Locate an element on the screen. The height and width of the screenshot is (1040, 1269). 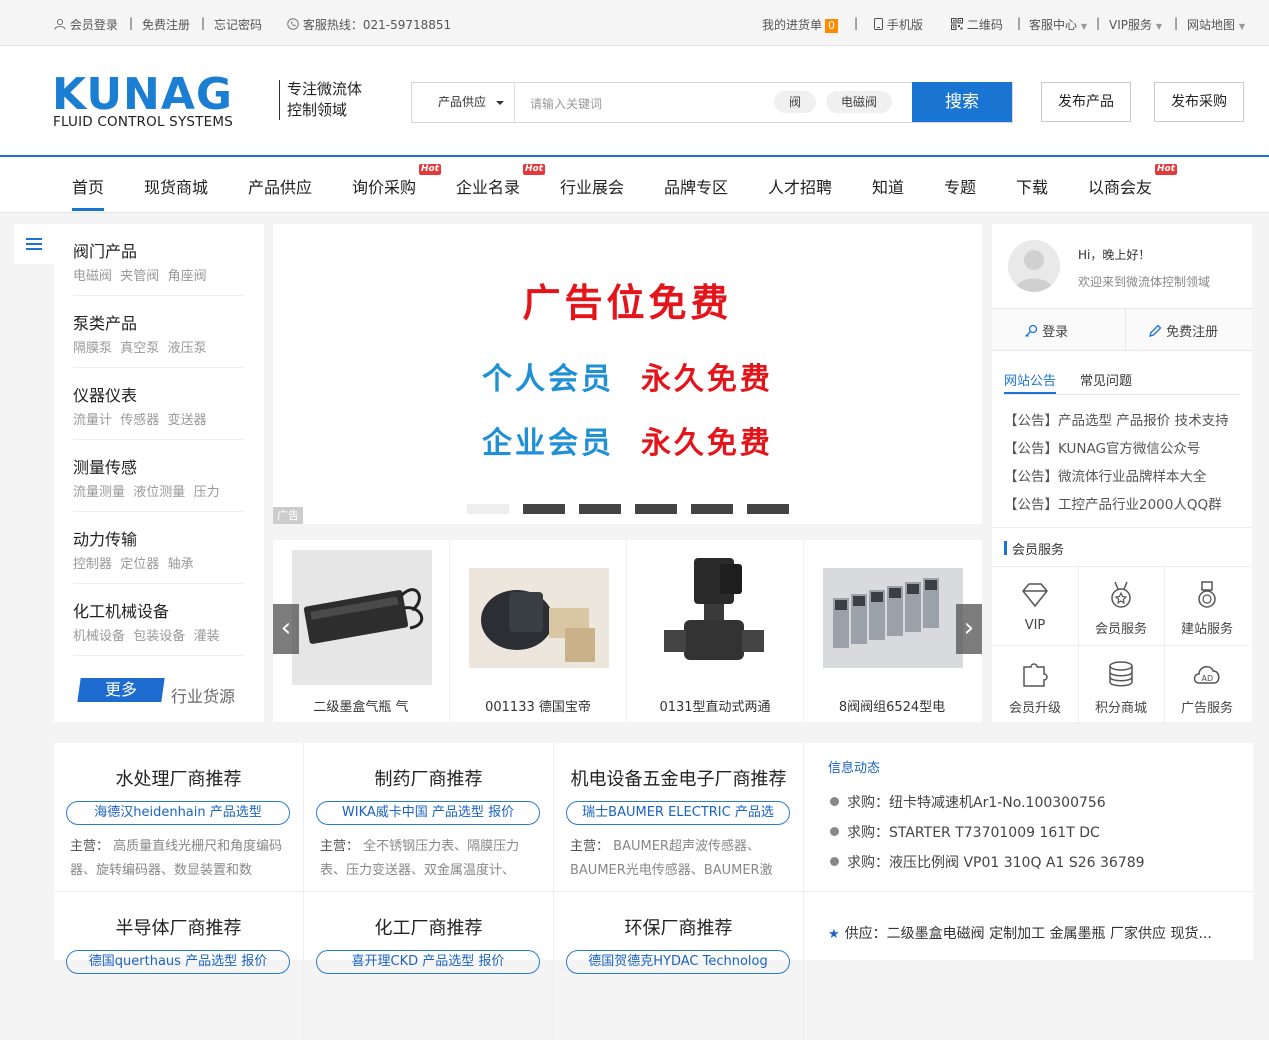
product-card: 001133 德国宝帝 is located at coordinates (538, 631).